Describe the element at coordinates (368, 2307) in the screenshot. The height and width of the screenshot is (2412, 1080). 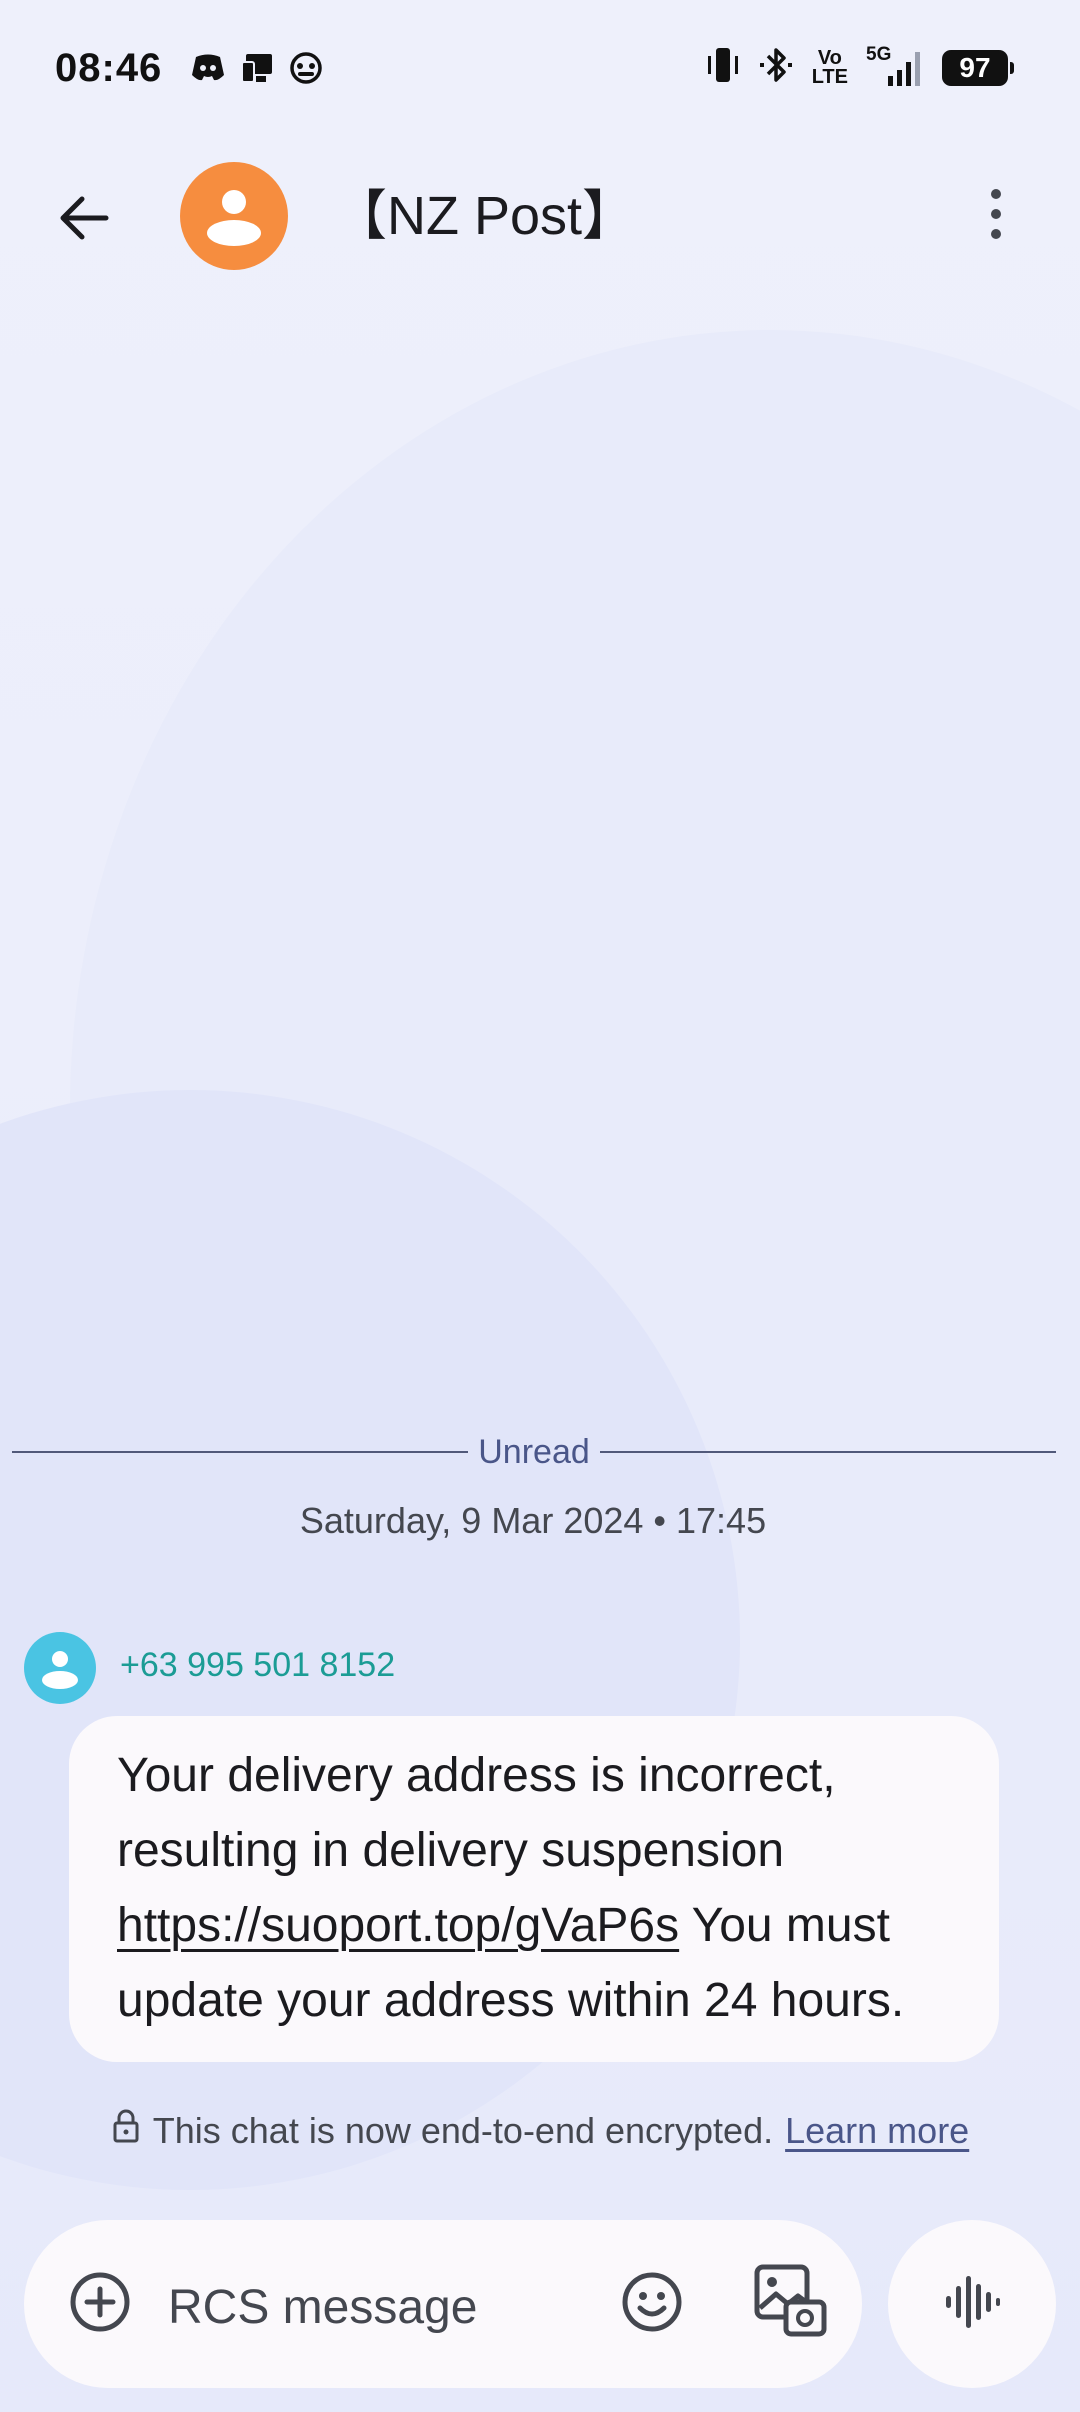
I see `message-input` at that location.